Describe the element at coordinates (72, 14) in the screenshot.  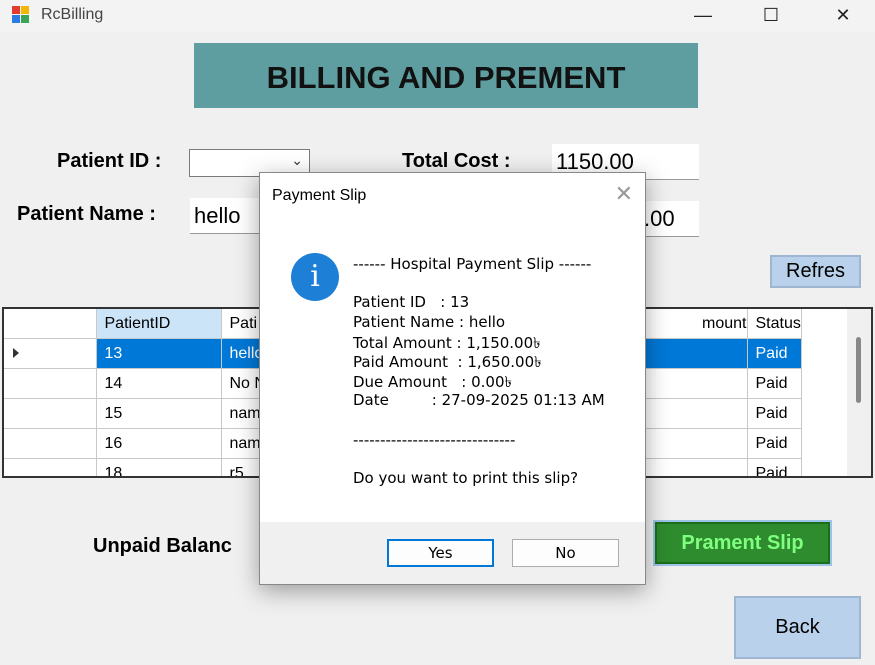
I see `window-title: RcBilling` at that location.